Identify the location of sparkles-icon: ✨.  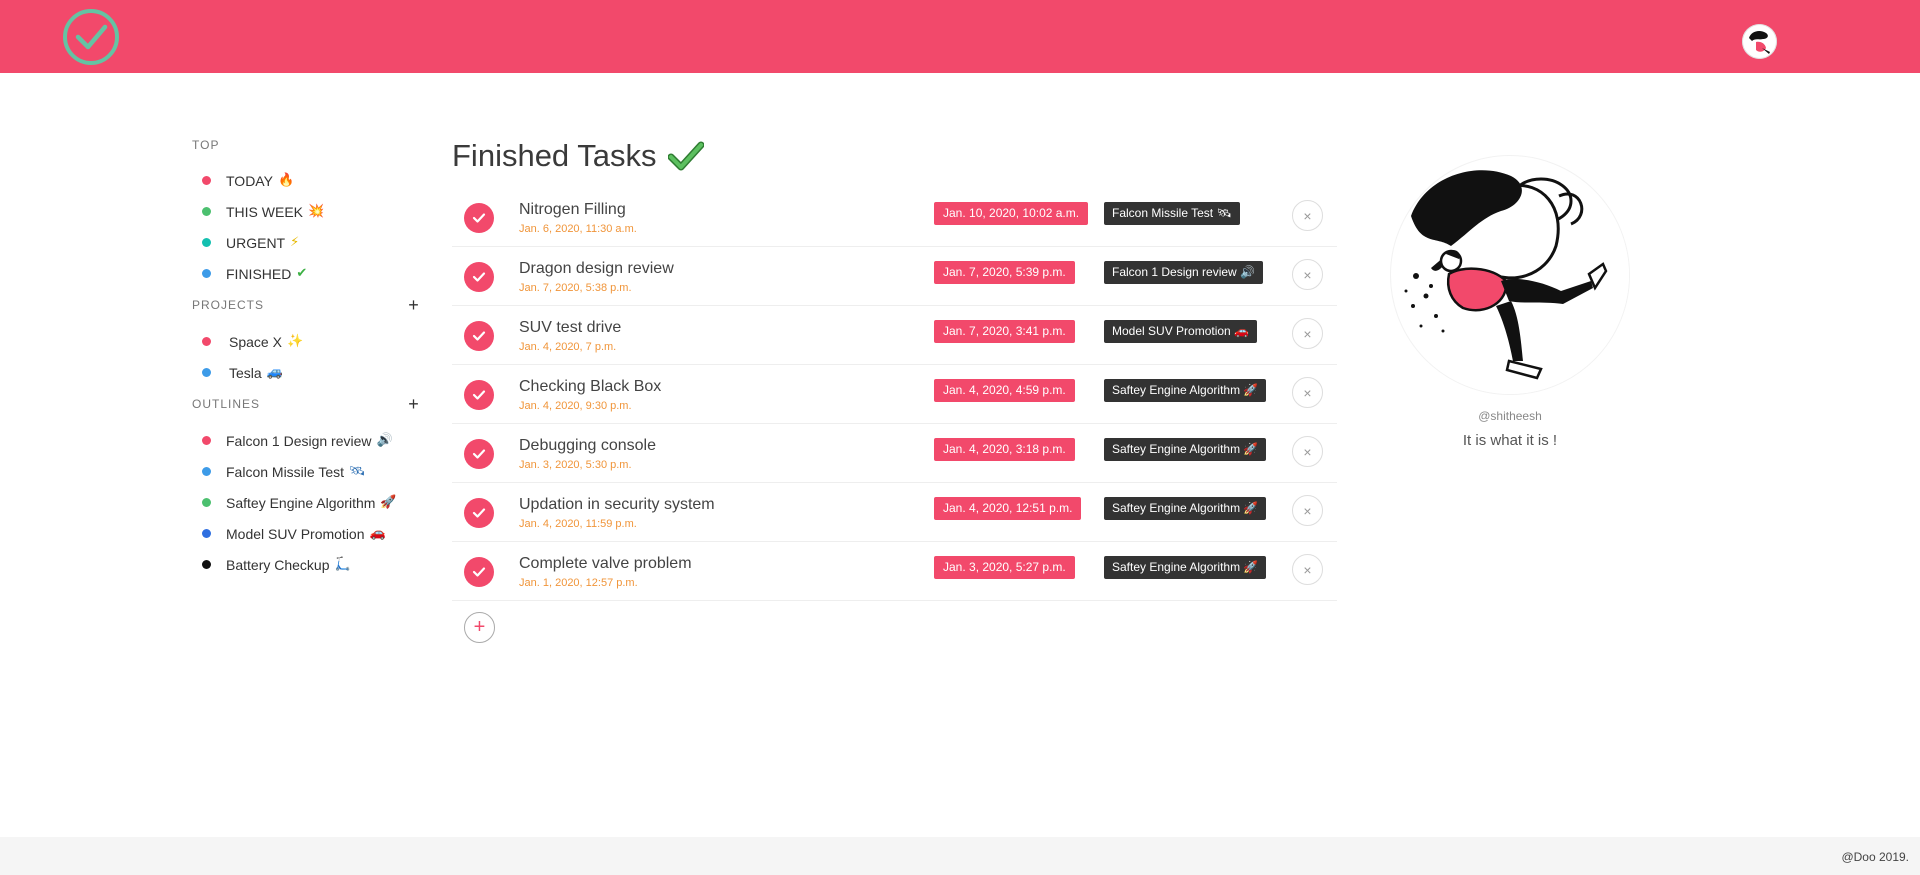
(295, 341).